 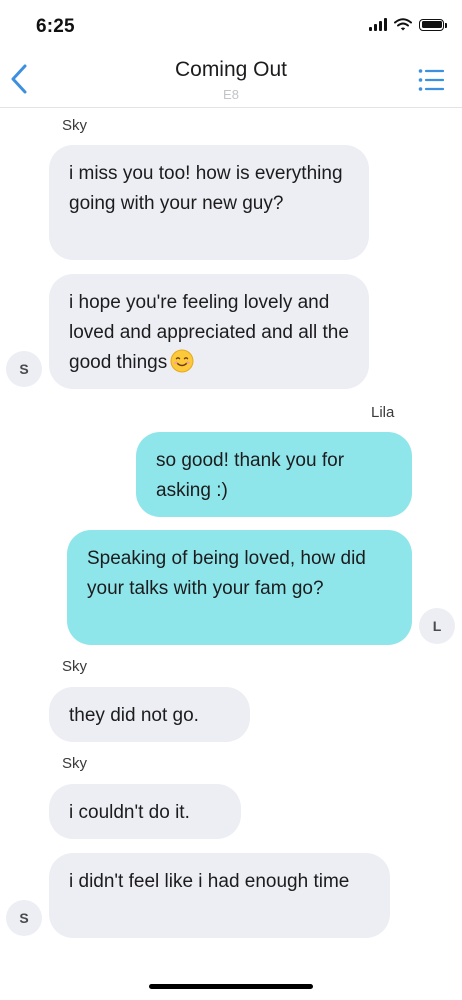 What do you see at coordinates (231, 986) in the screenshot?
I see `home-indicator` at bounding box center [231, 986].